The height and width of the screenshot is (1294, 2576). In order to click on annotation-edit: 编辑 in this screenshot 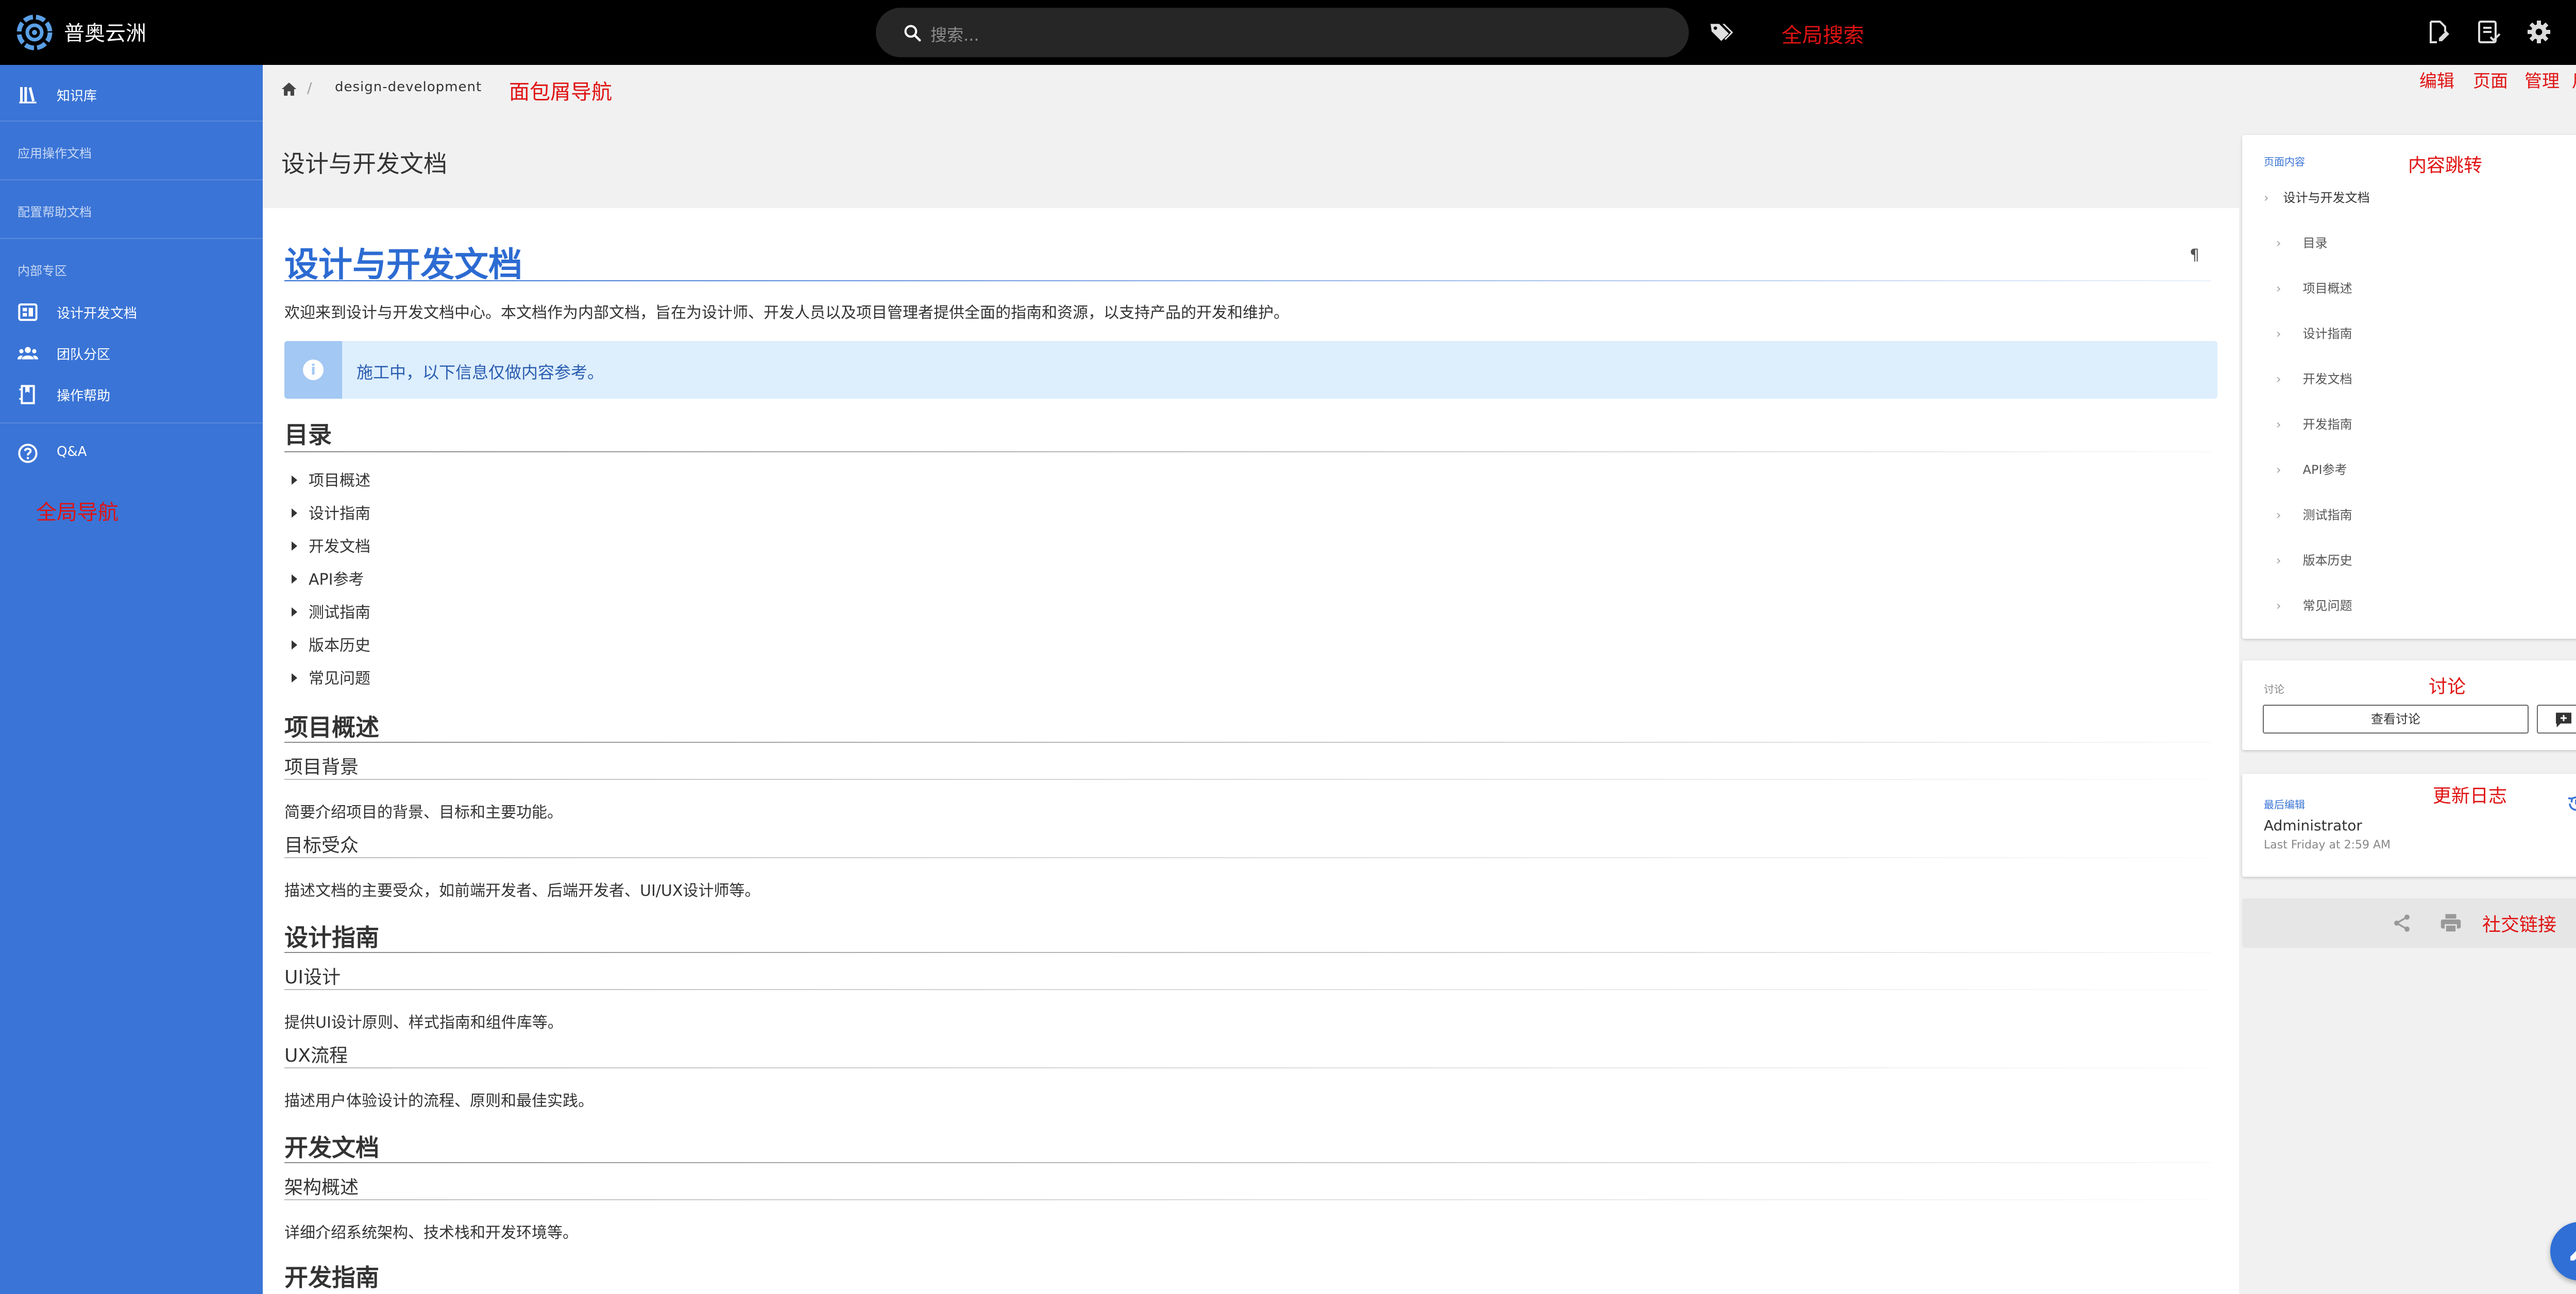, I will do `click(2436, 81)`.